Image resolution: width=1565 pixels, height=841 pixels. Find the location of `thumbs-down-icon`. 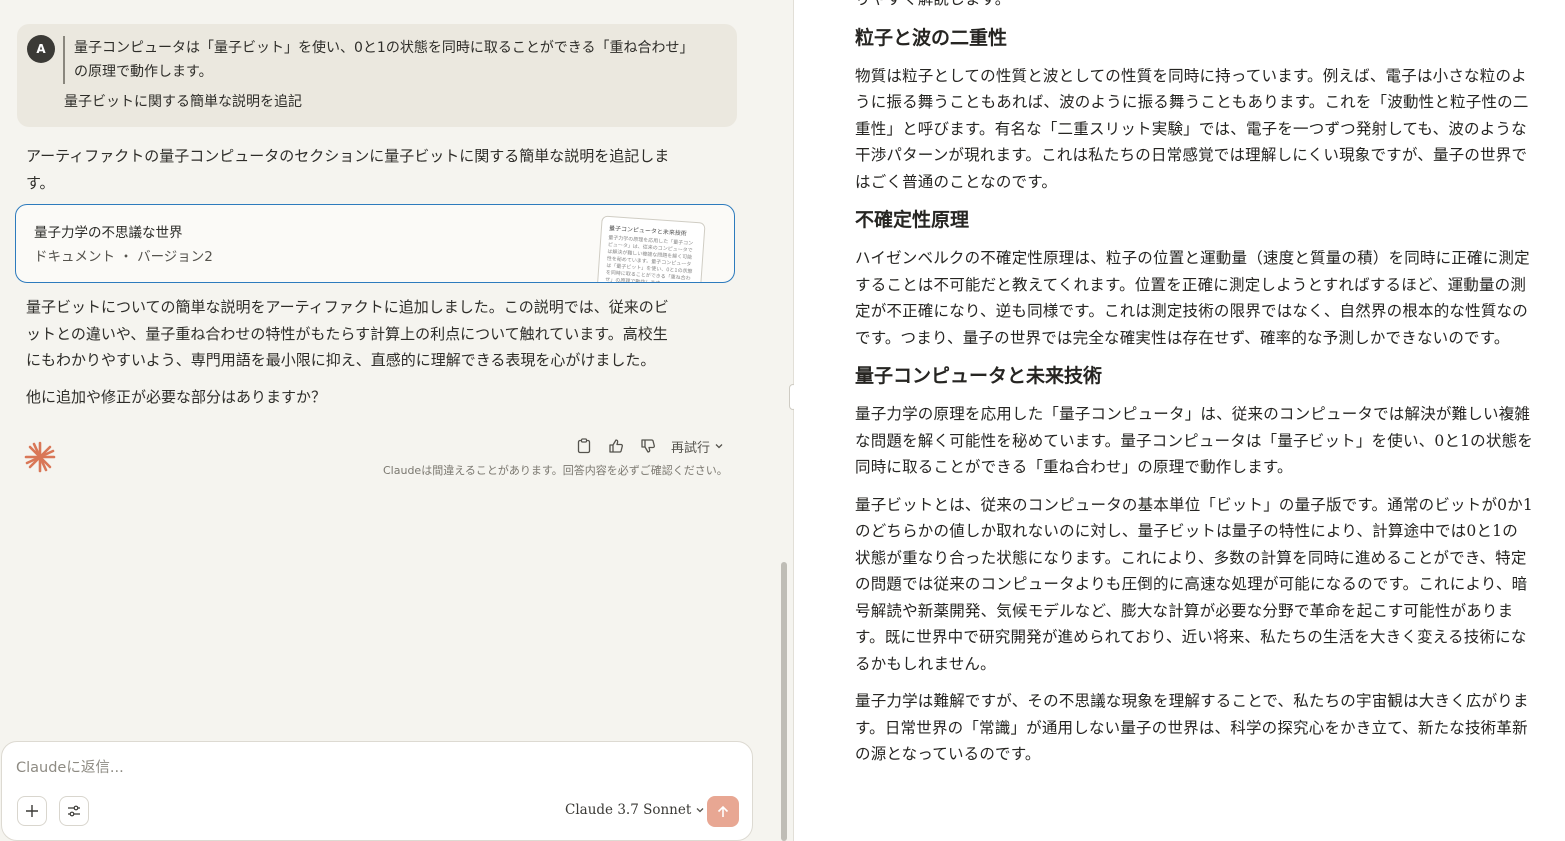

thumbs-down-icon is located at coordinates (648, 446).